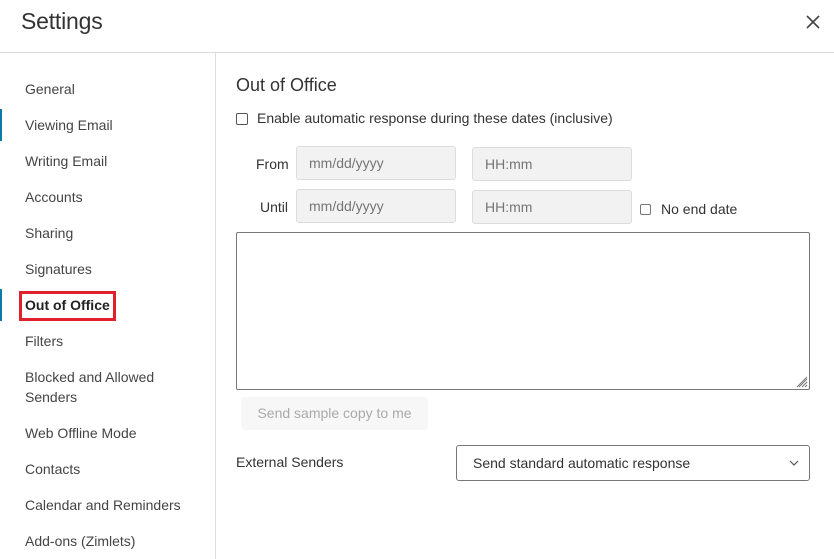 This screenshot has width=834, height=559. Describe the element at coordinates (552, 207) in the screenshot. I see `until-time-input` at that location.